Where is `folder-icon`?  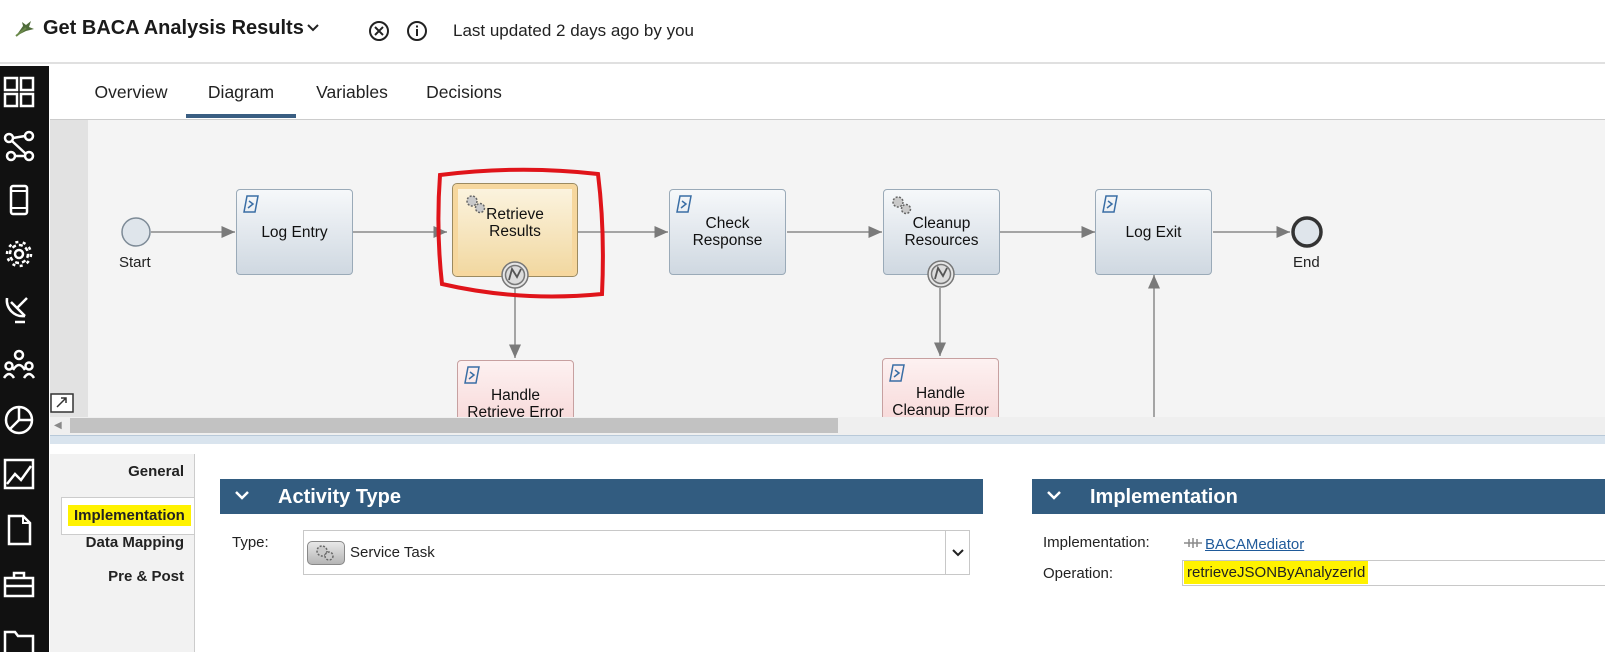
folder-icon is located at coordinates (19, 642).